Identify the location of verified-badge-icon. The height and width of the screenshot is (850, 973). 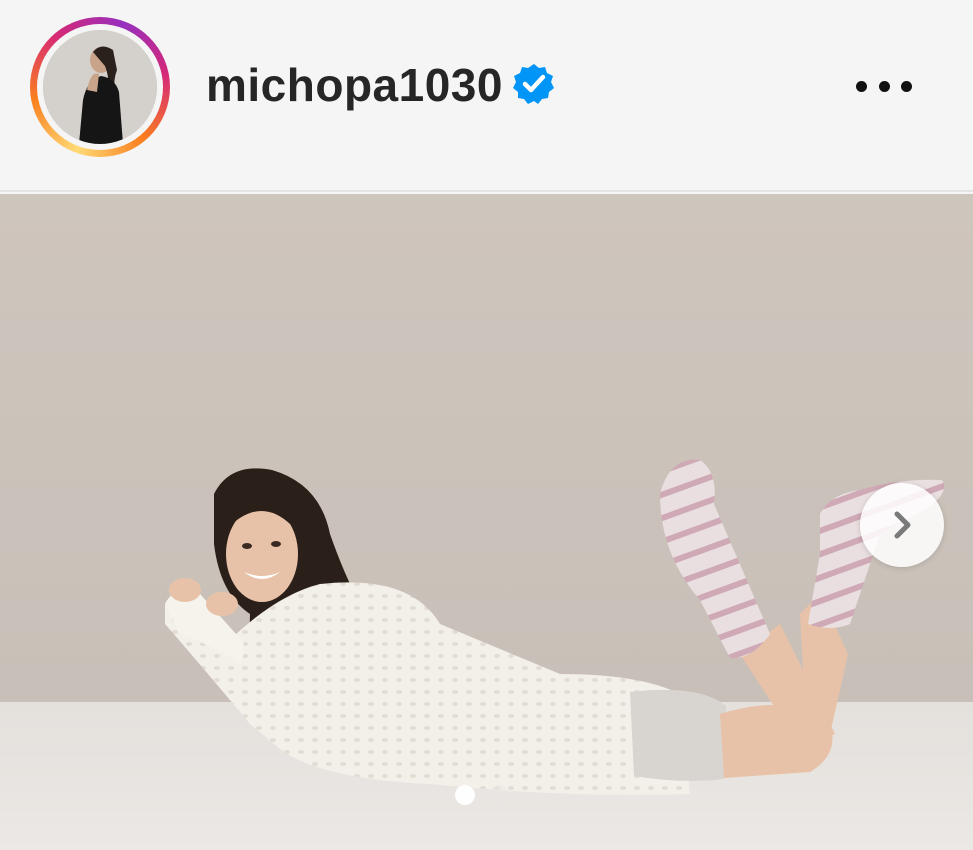
(533, 84).